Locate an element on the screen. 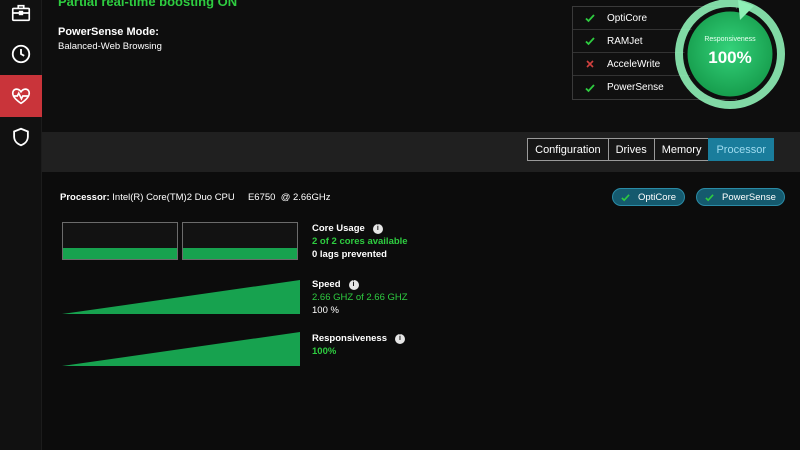 The image size is (800, 450). heart-pulse-icon is located at coordinates (21, 96).